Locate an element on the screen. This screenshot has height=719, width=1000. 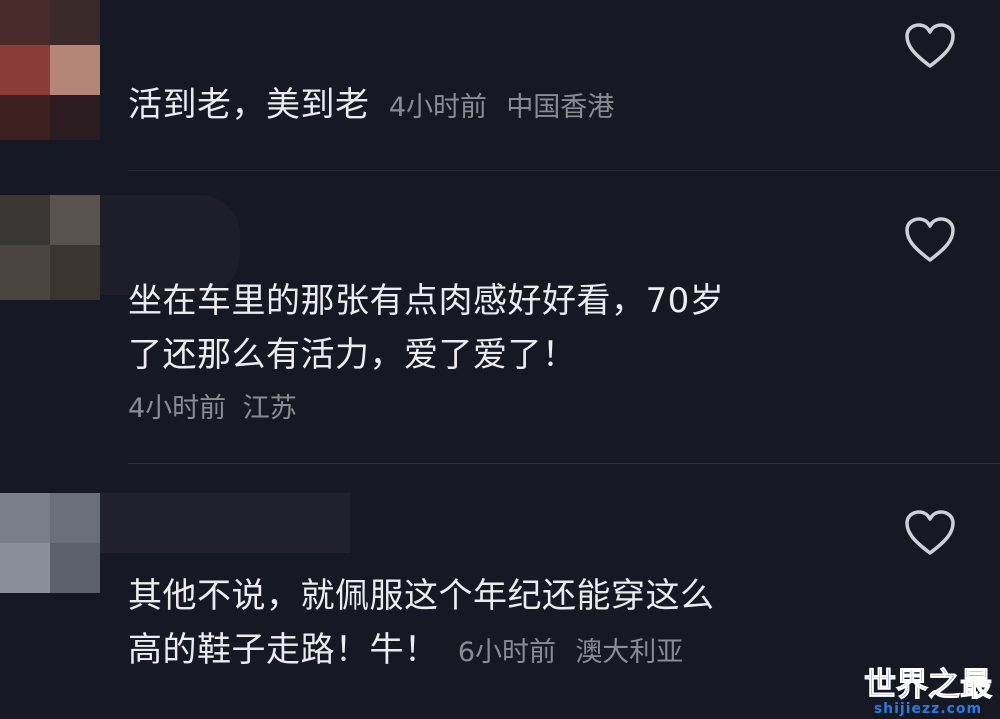
comment-text: 坐在车里的那张有点肉感好好看，70岁 了还那么有活力，爱了爱了！ is located at coordinates (509, 328).